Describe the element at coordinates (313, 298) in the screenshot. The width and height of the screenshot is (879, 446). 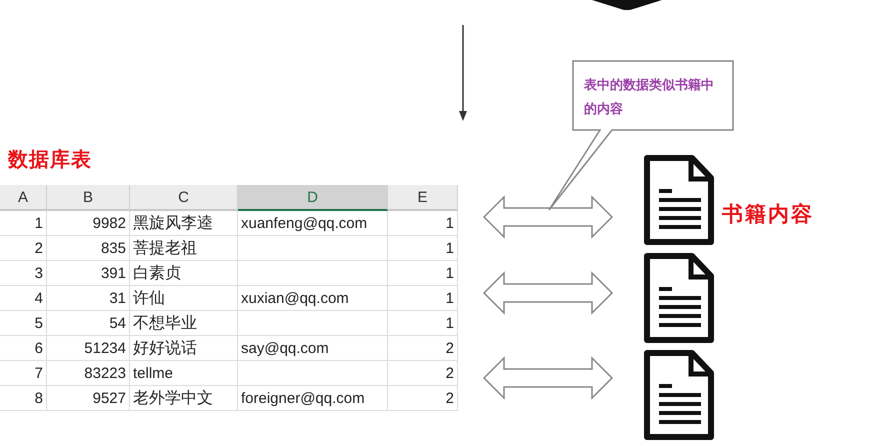
I see `table-cell: xuxian@qq.com` at that location.